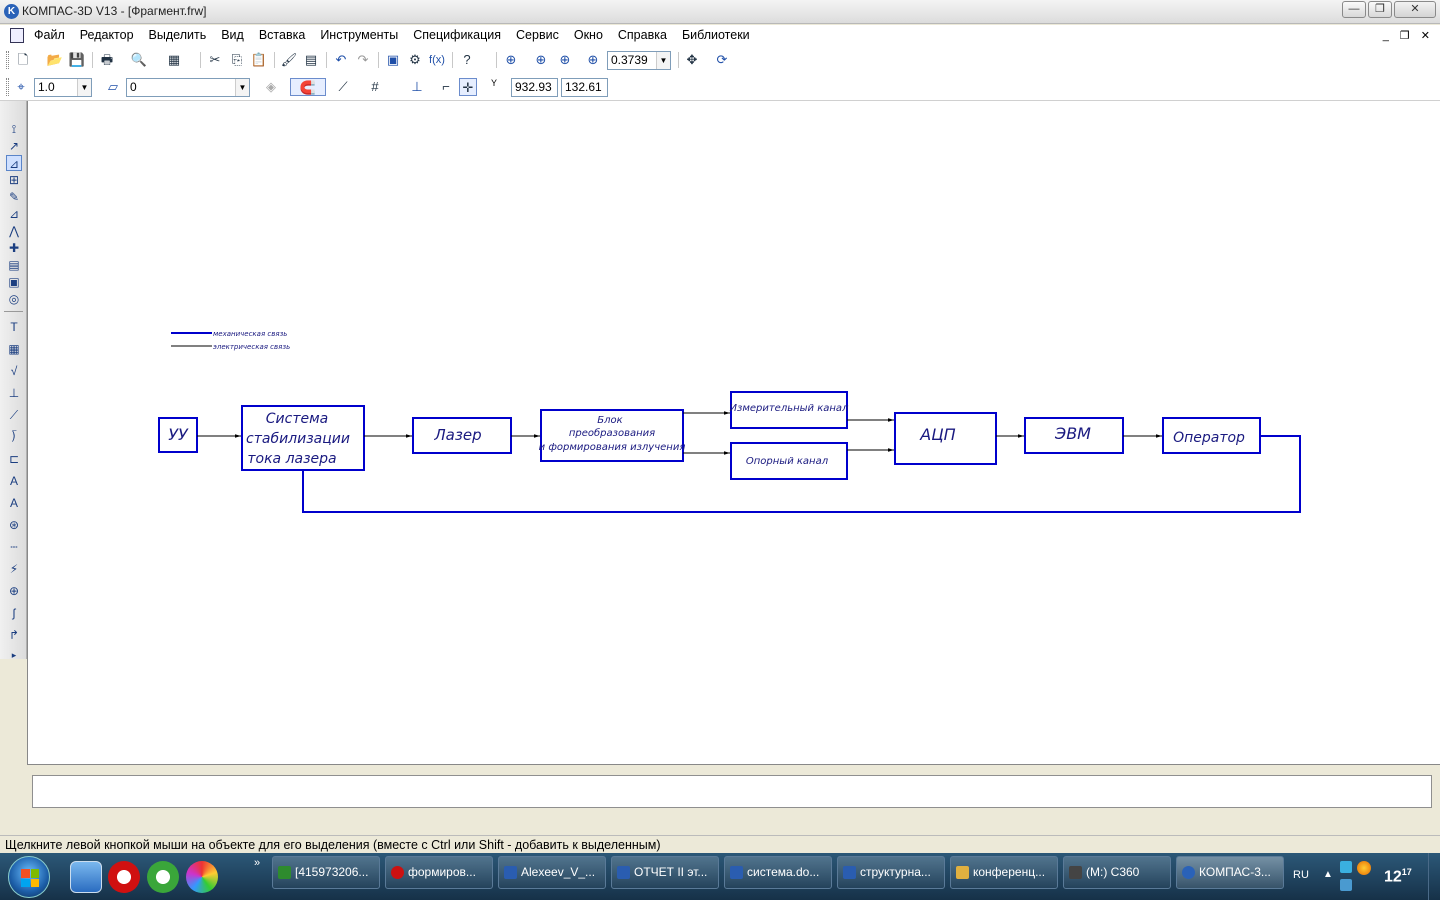 This screenshot has width=1440, height=900. I want to click on menu-select: Выделить, so click(178, 35).